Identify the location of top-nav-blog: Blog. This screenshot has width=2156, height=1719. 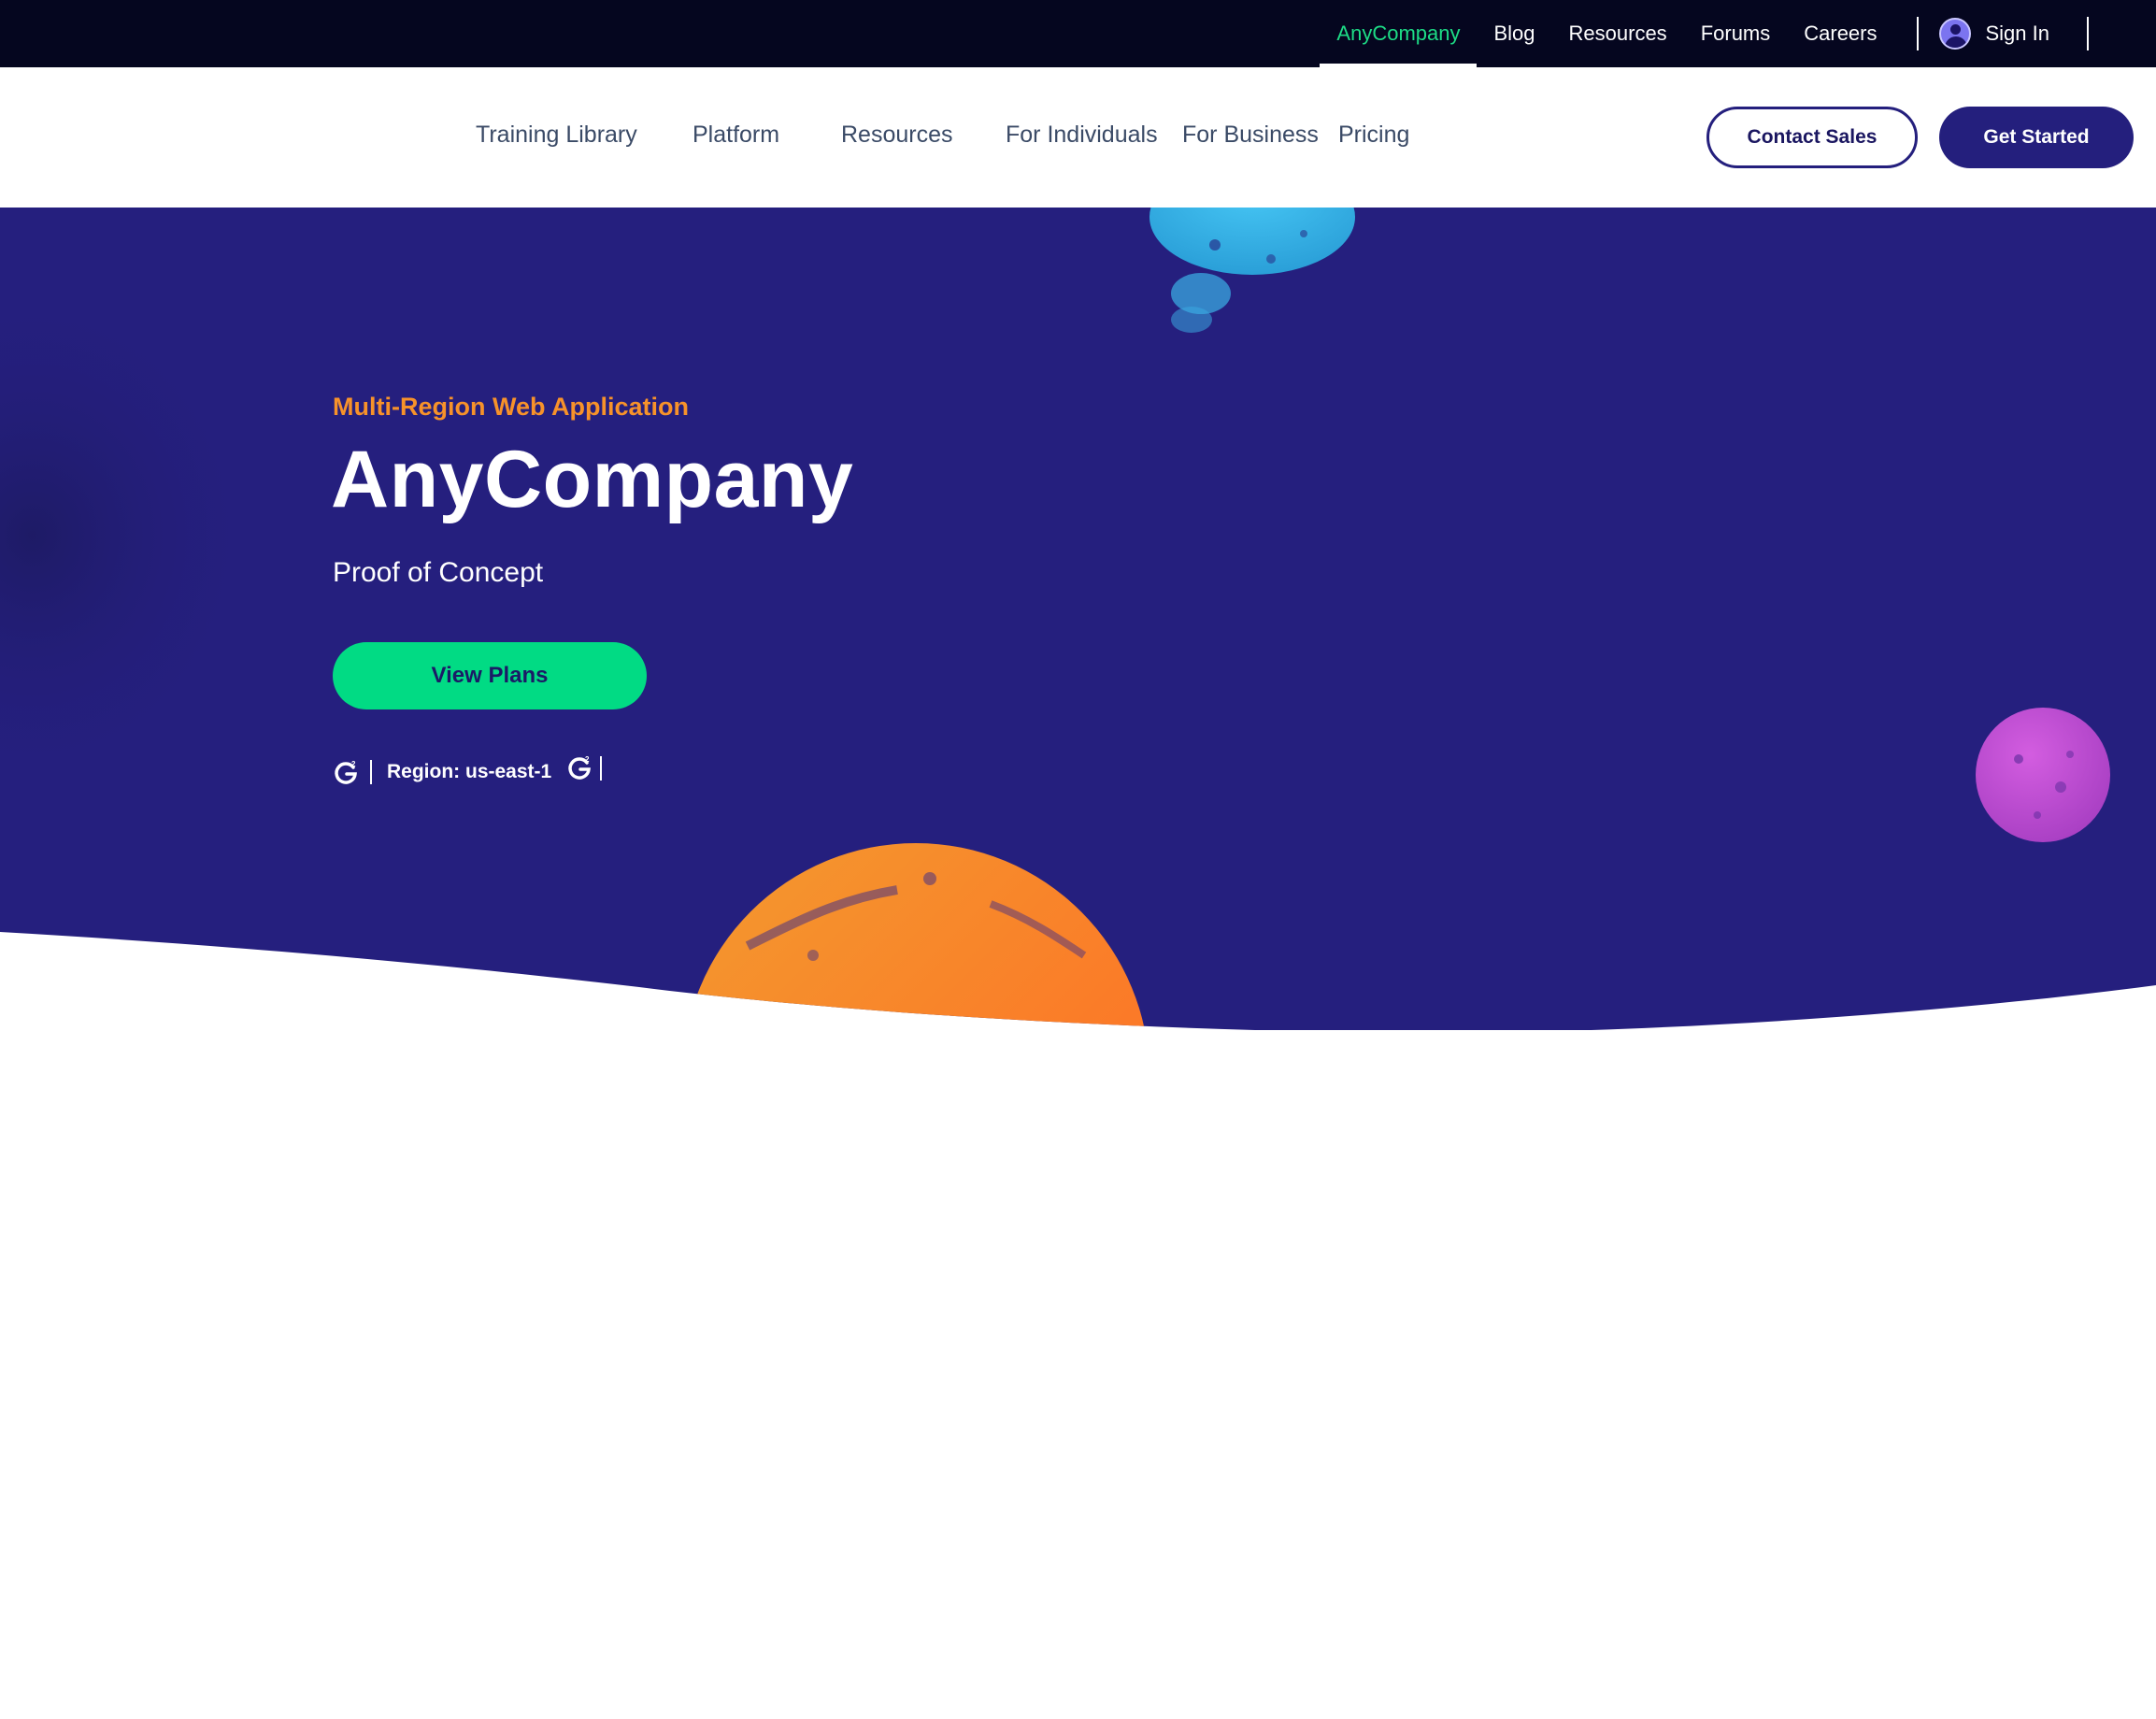
(1514, 33).